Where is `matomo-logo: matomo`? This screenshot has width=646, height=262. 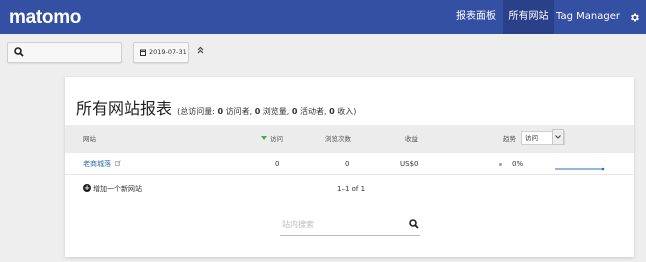
matomo-logo: matomo is located at coordinates (45, 18).